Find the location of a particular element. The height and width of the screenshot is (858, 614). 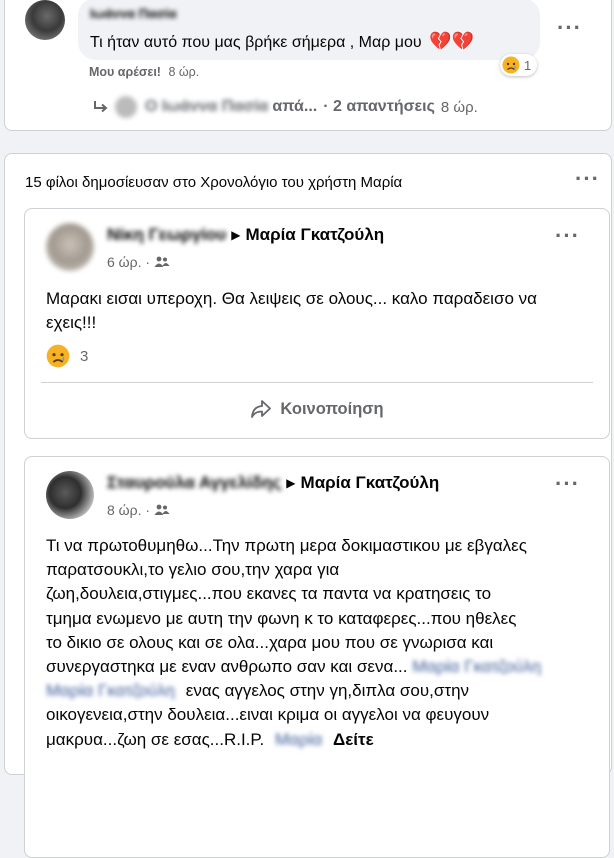

reply-time: 8 ώρ. is located at coordinates (459, 107).